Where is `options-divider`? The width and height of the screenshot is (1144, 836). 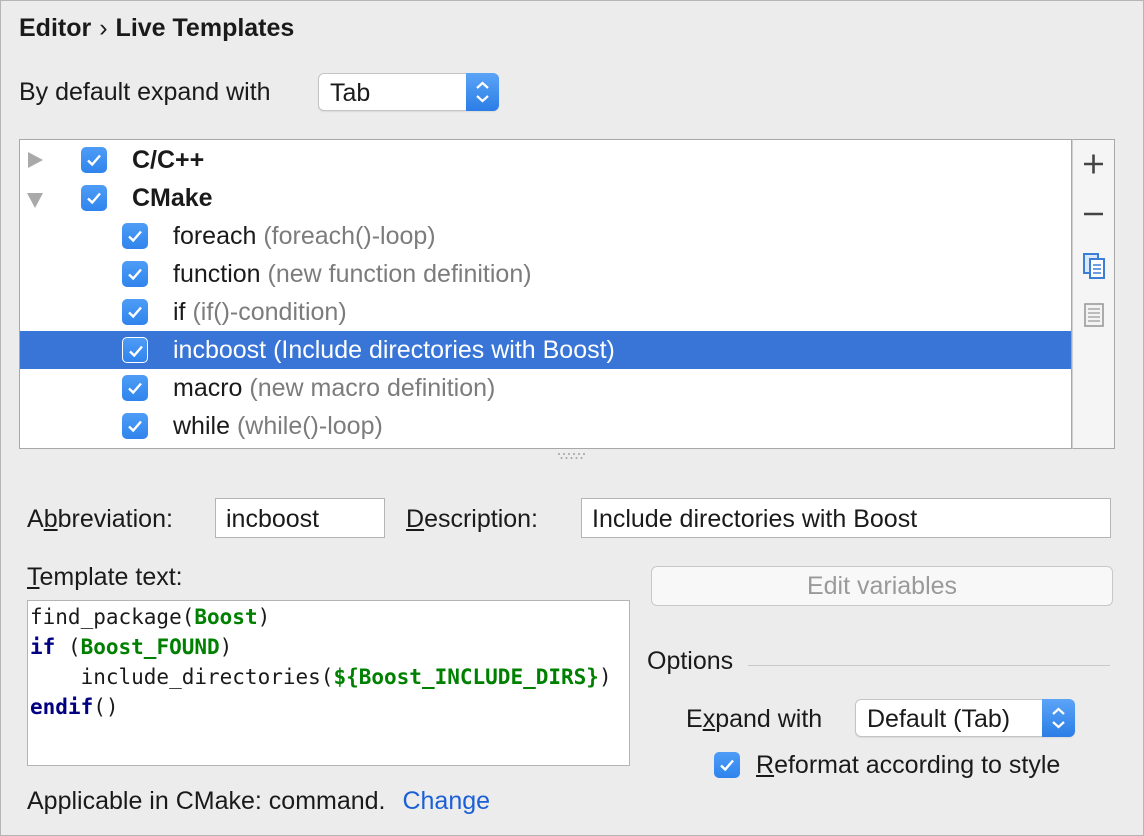
options-divider is located at coordinates (929, 665).